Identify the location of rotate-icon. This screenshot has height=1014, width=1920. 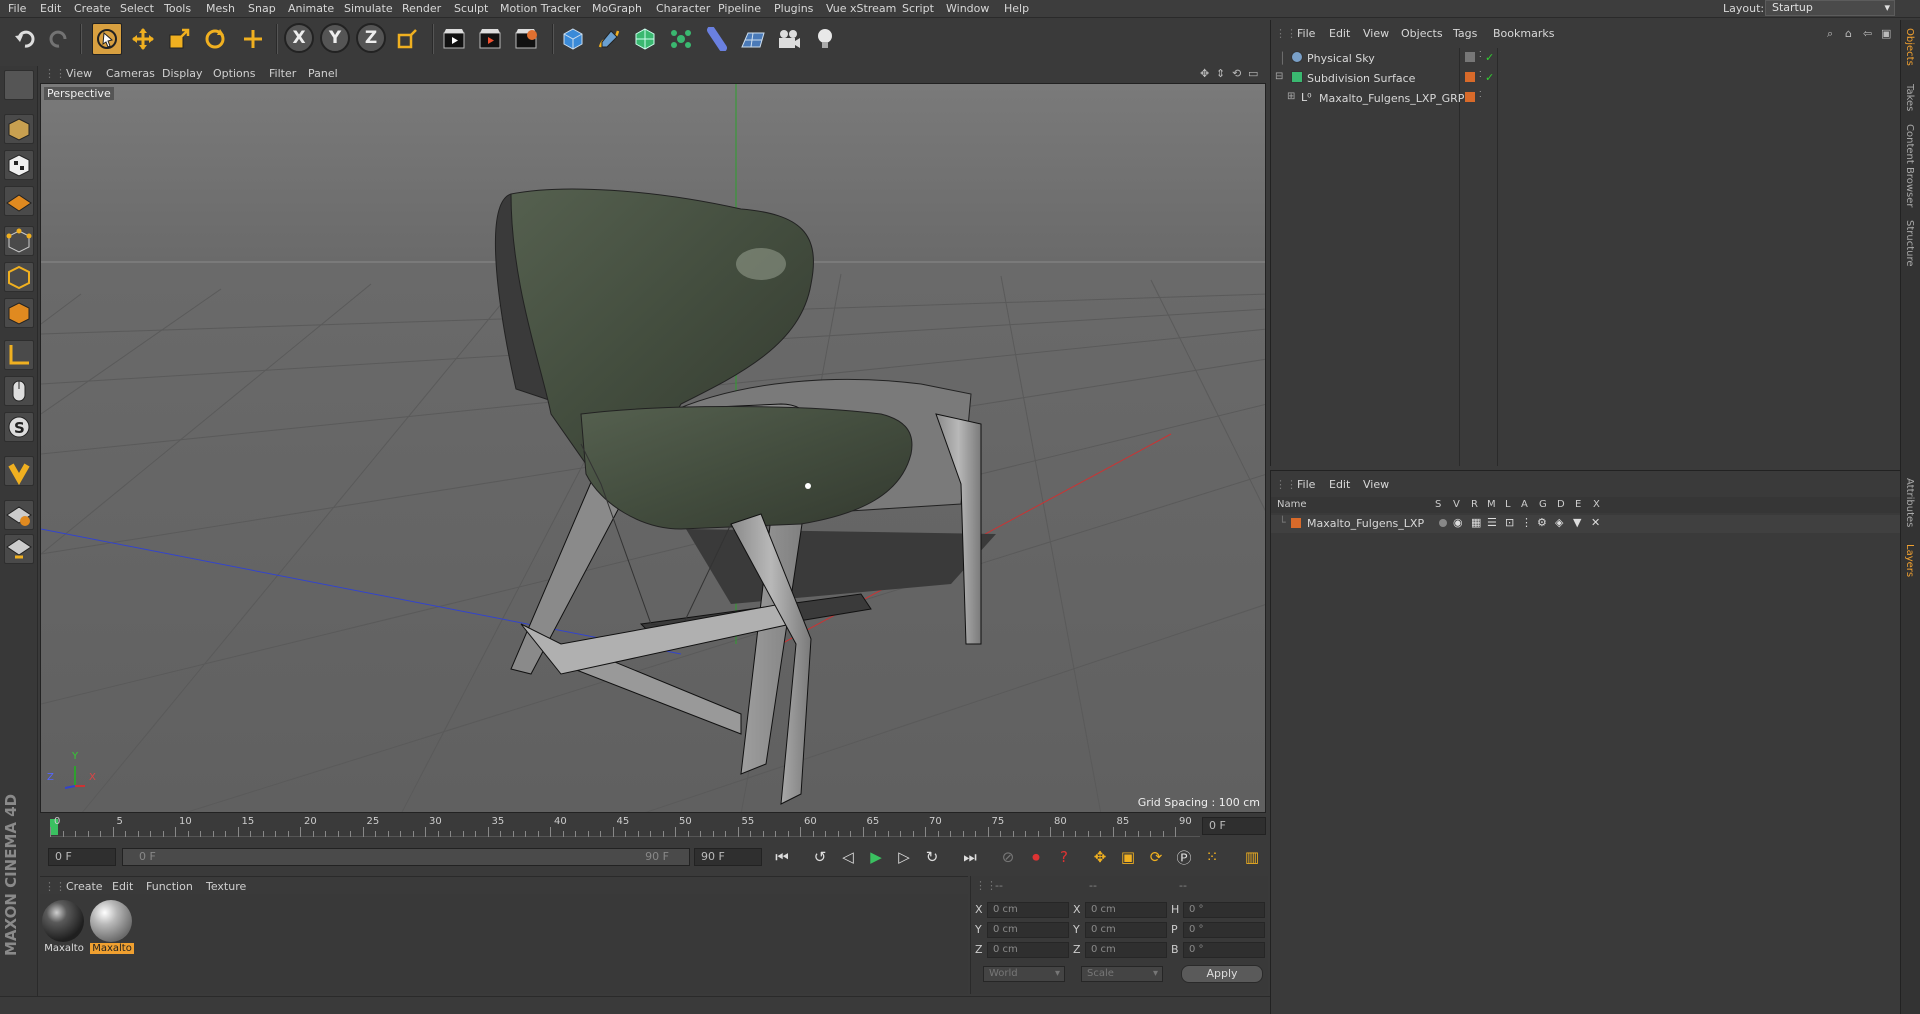
(215, 39).